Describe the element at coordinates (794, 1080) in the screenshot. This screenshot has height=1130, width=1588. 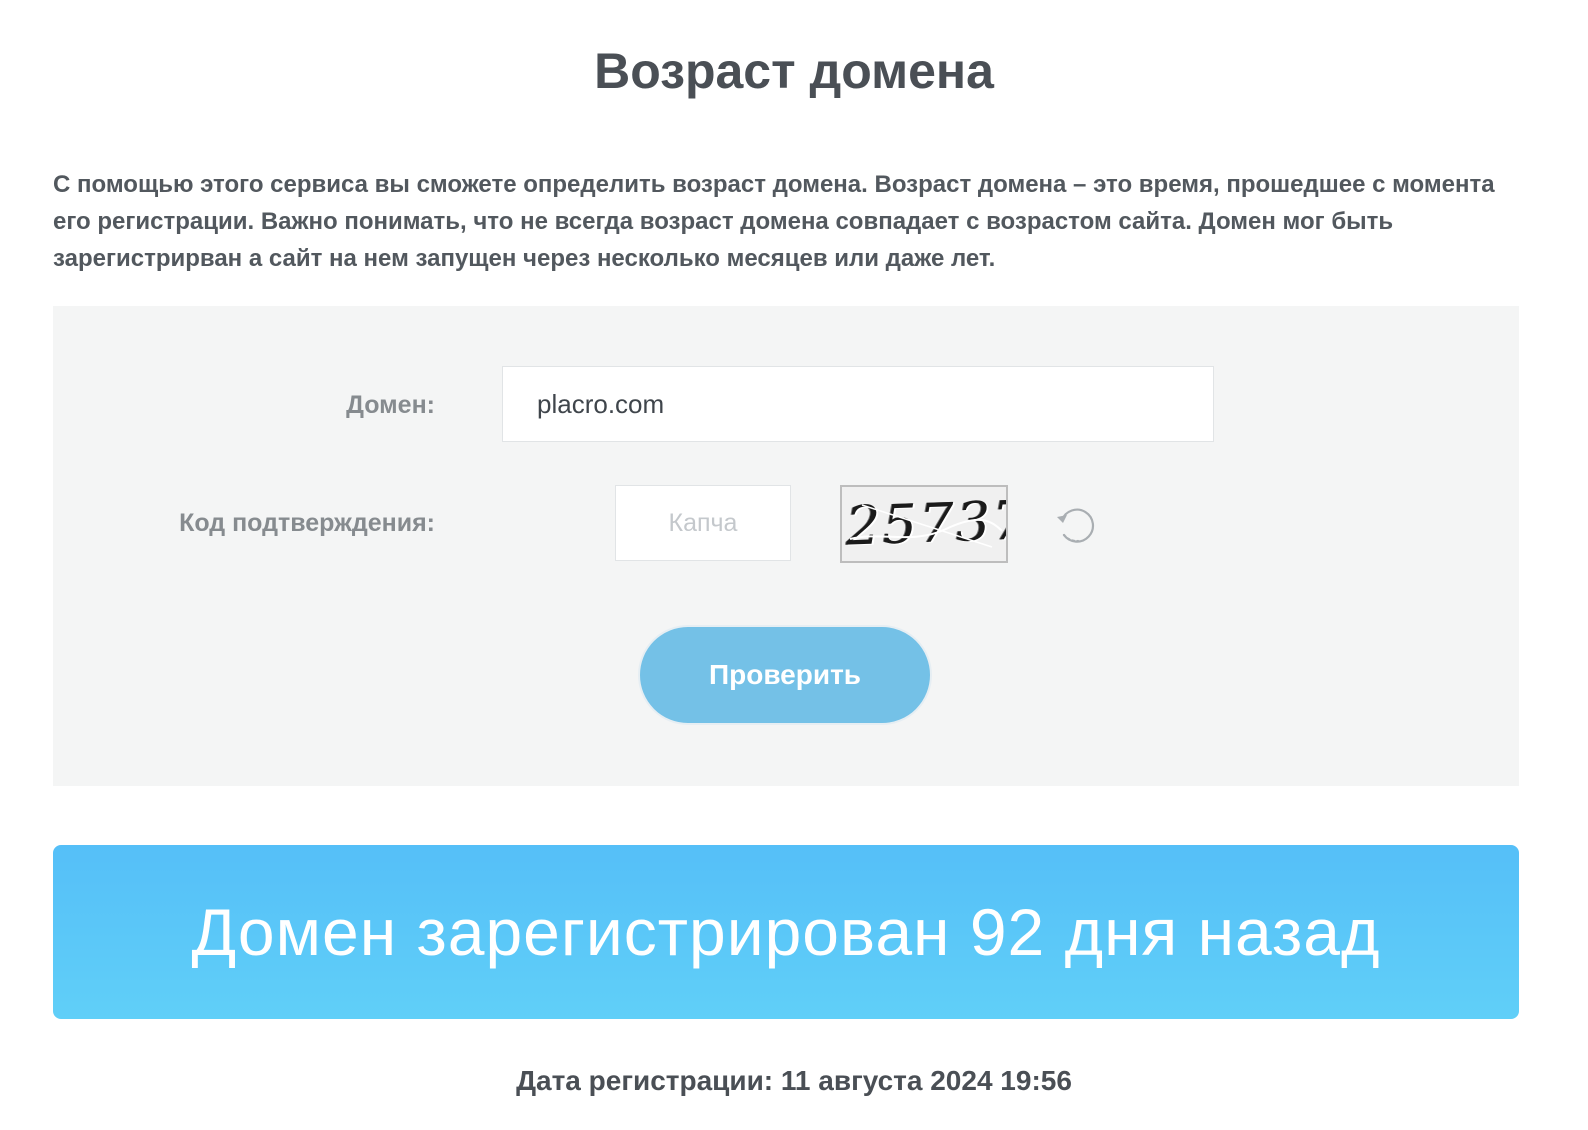
I see `registration-date: Дата регистрации: 11 августа 2024 19:56` at that location.